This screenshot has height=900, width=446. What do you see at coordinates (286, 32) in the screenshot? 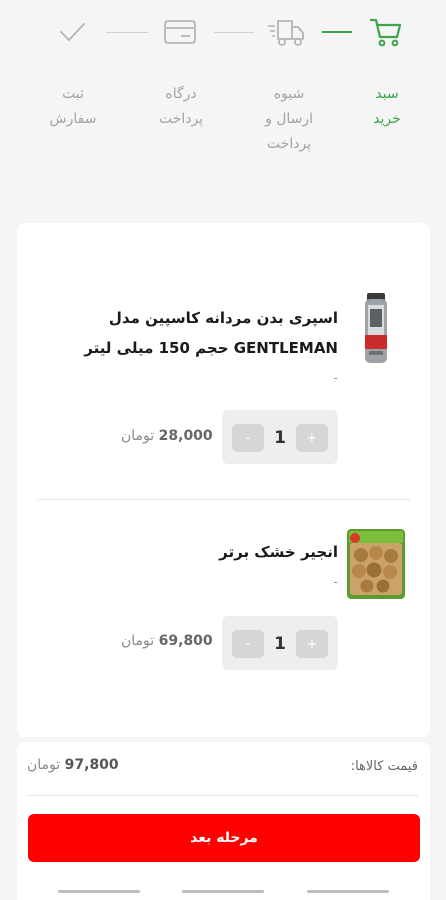
I see `truck-icon` at bounding box center [286, 32].